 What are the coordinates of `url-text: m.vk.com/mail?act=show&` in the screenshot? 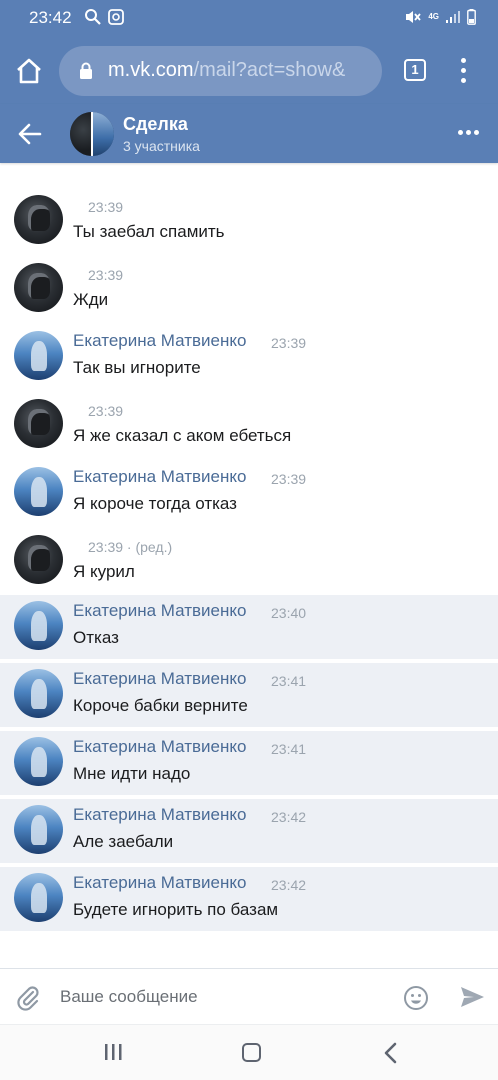 It's located at (226, 70).